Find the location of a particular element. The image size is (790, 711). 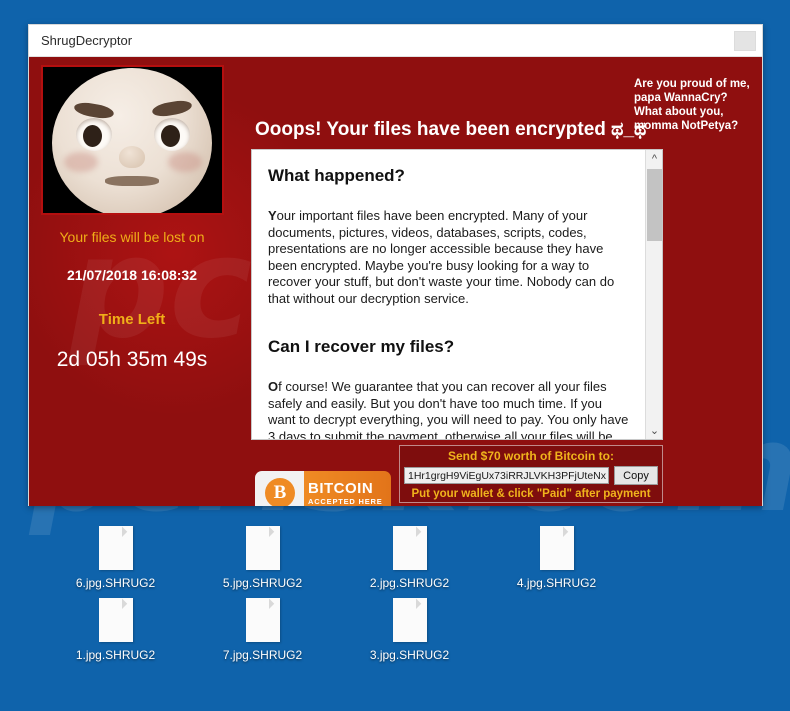

window-titlebar: ShrugDecryptor is located at coordinates (395, 41).